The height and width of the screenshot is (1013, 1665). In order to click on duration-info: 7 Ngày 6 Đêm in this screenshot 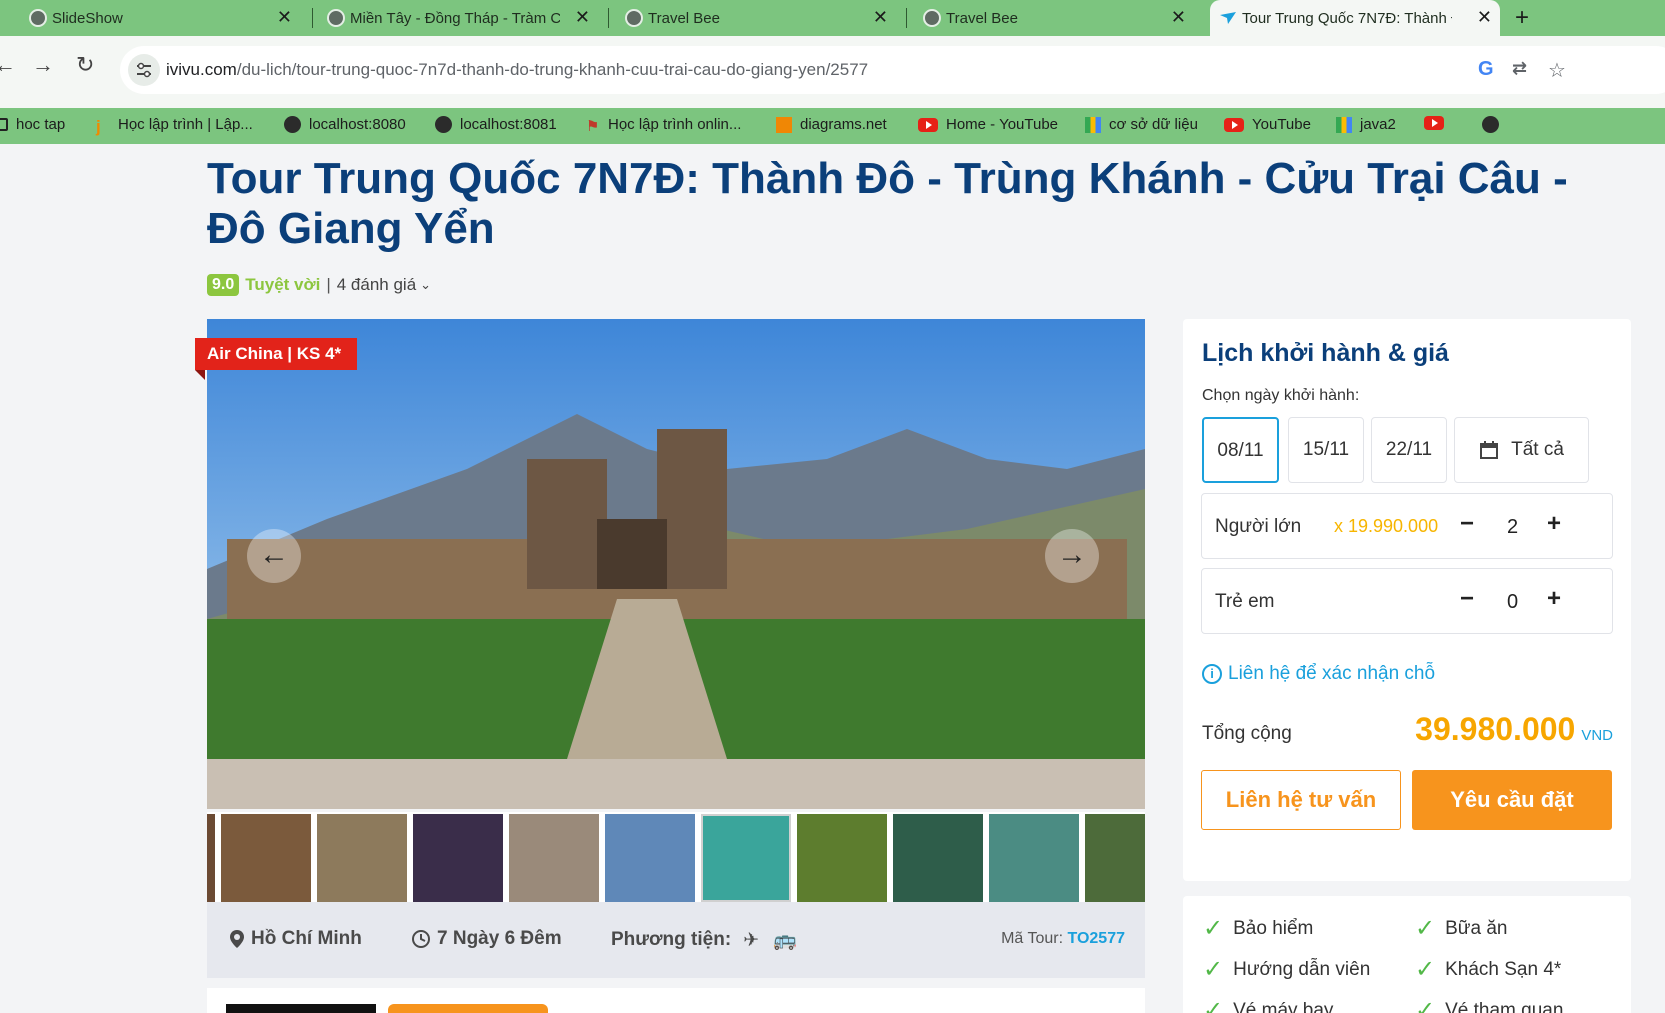, I will do `click(486, 939)`.